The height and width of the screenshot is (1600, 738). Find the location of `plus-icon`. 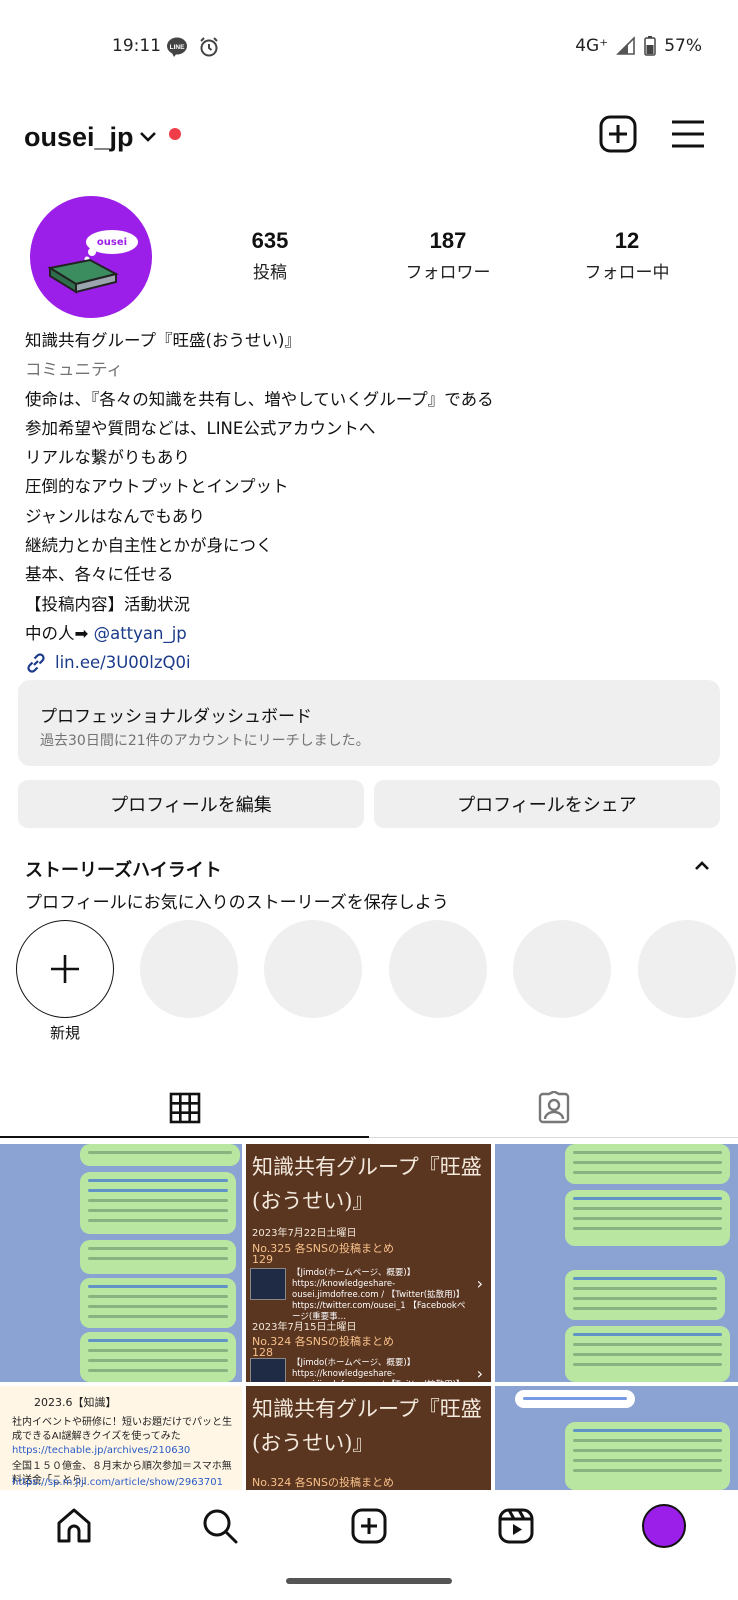

plus-icon is located at coordinates (65, 969).